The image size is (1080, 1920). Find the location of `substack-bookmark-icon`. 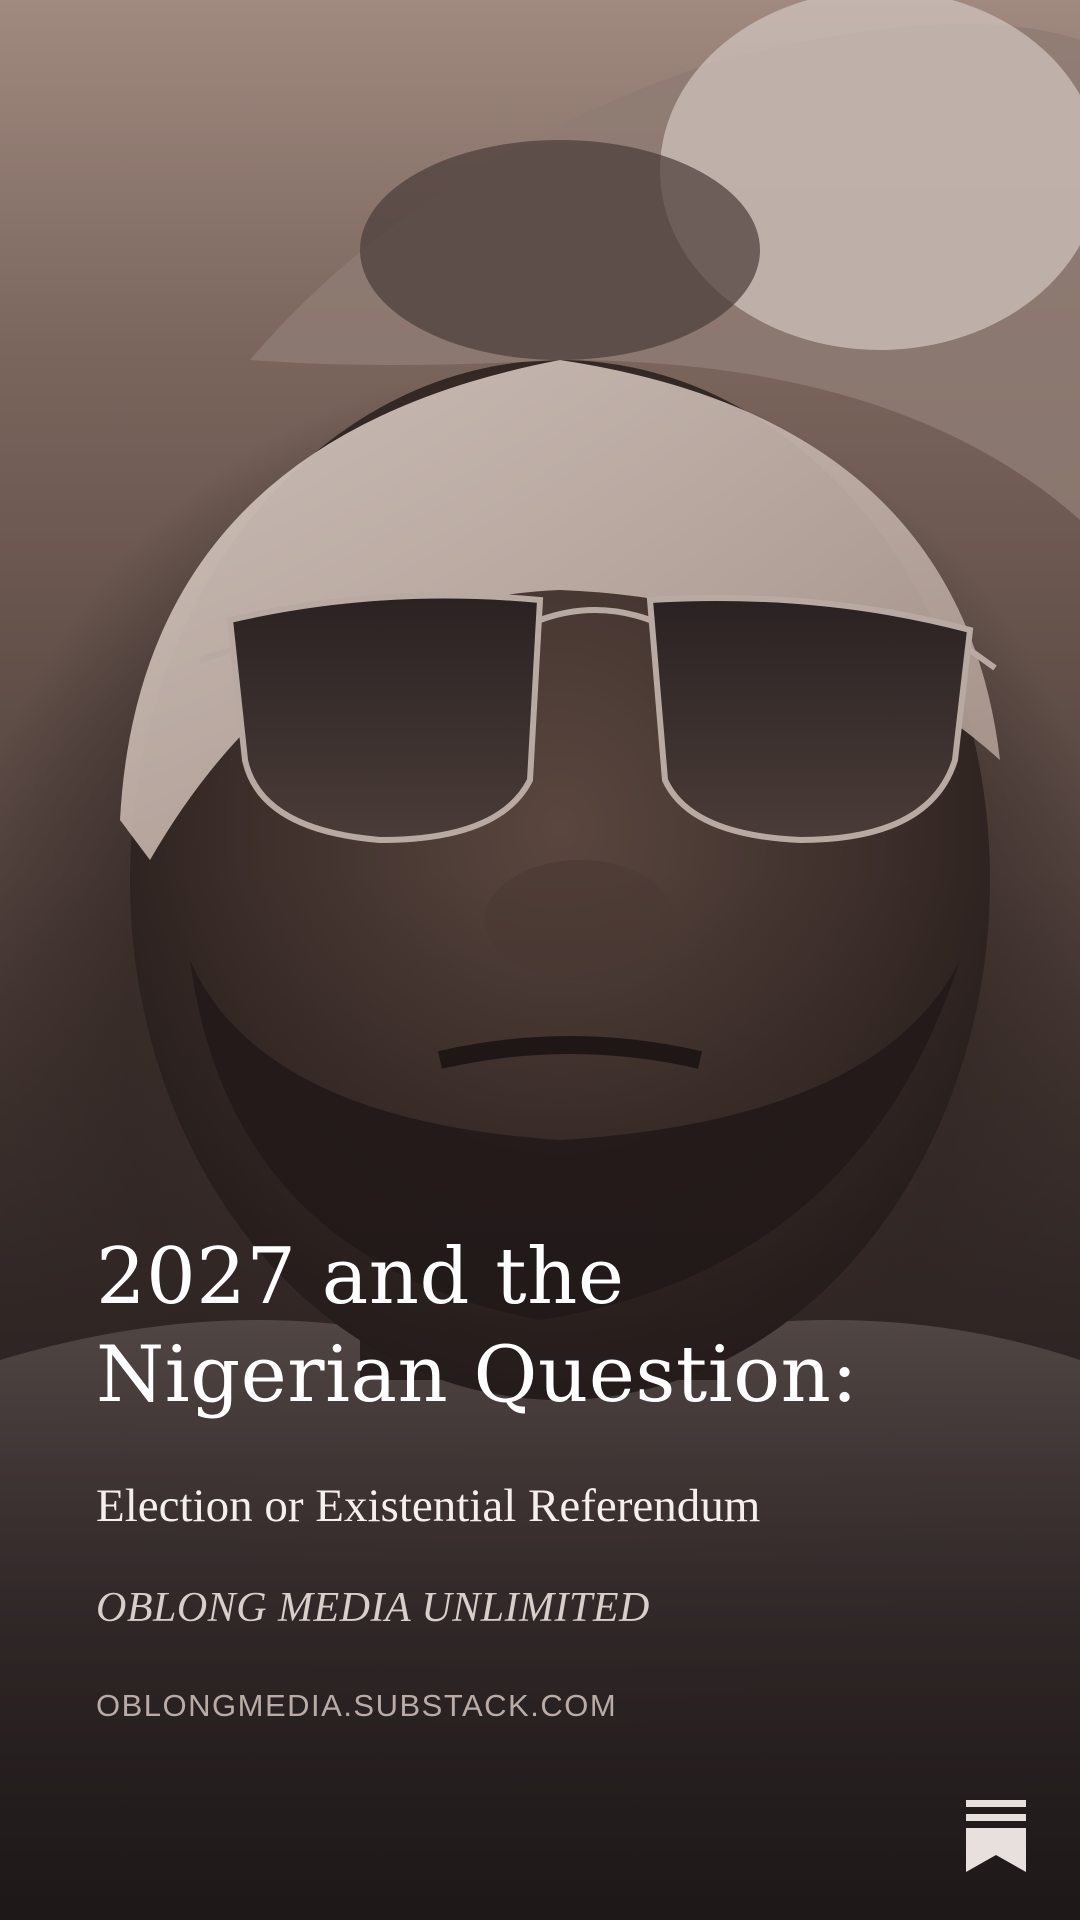

substack-bookmark-icon is located at coordinates (996, 1836).